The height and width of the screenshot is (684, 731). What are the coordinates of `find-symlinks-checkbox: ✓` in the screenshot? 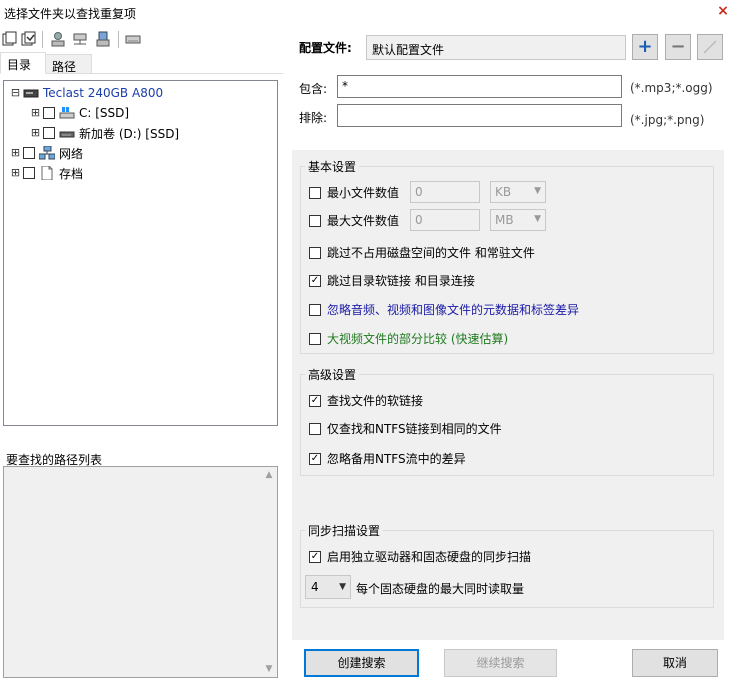 It's located at (315, 400).